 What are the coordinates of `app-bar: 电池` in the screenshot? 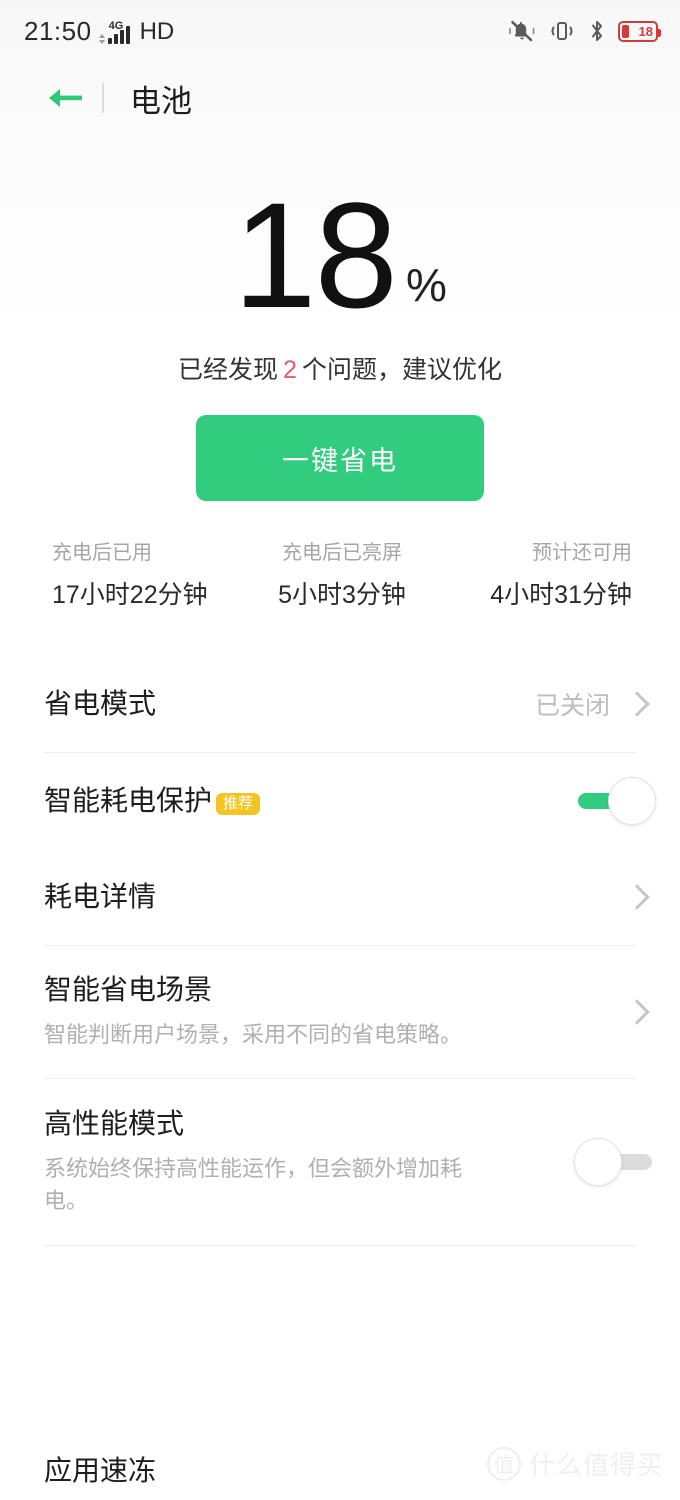 It's located at (340, 98).